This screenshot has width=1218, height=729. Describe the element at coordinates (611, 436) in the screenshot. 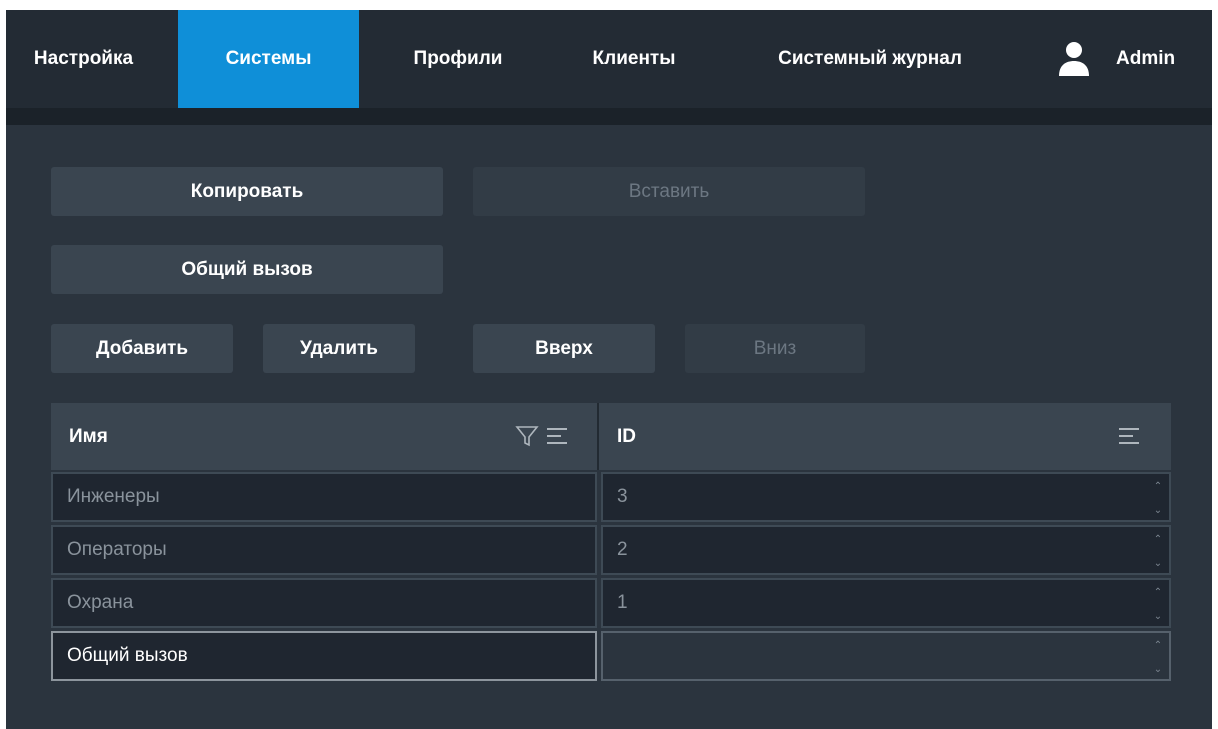

I see `table-header: Имя ID` at that location.